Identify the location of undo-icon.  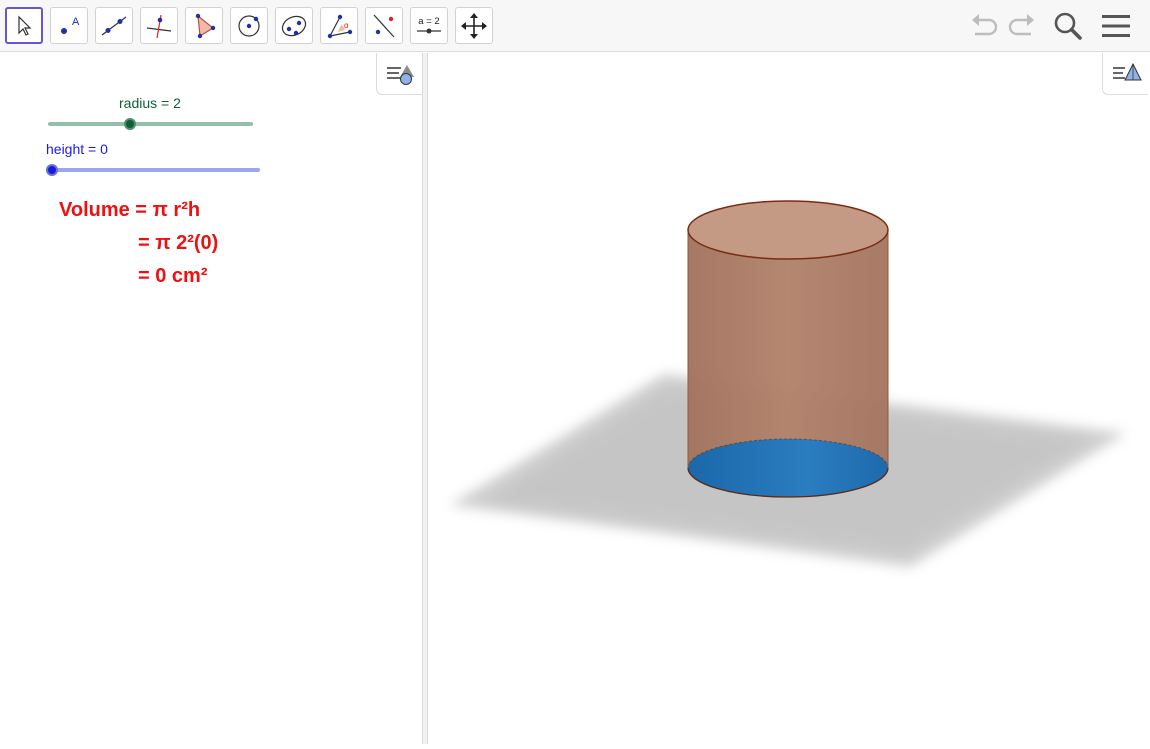
(985, 25).